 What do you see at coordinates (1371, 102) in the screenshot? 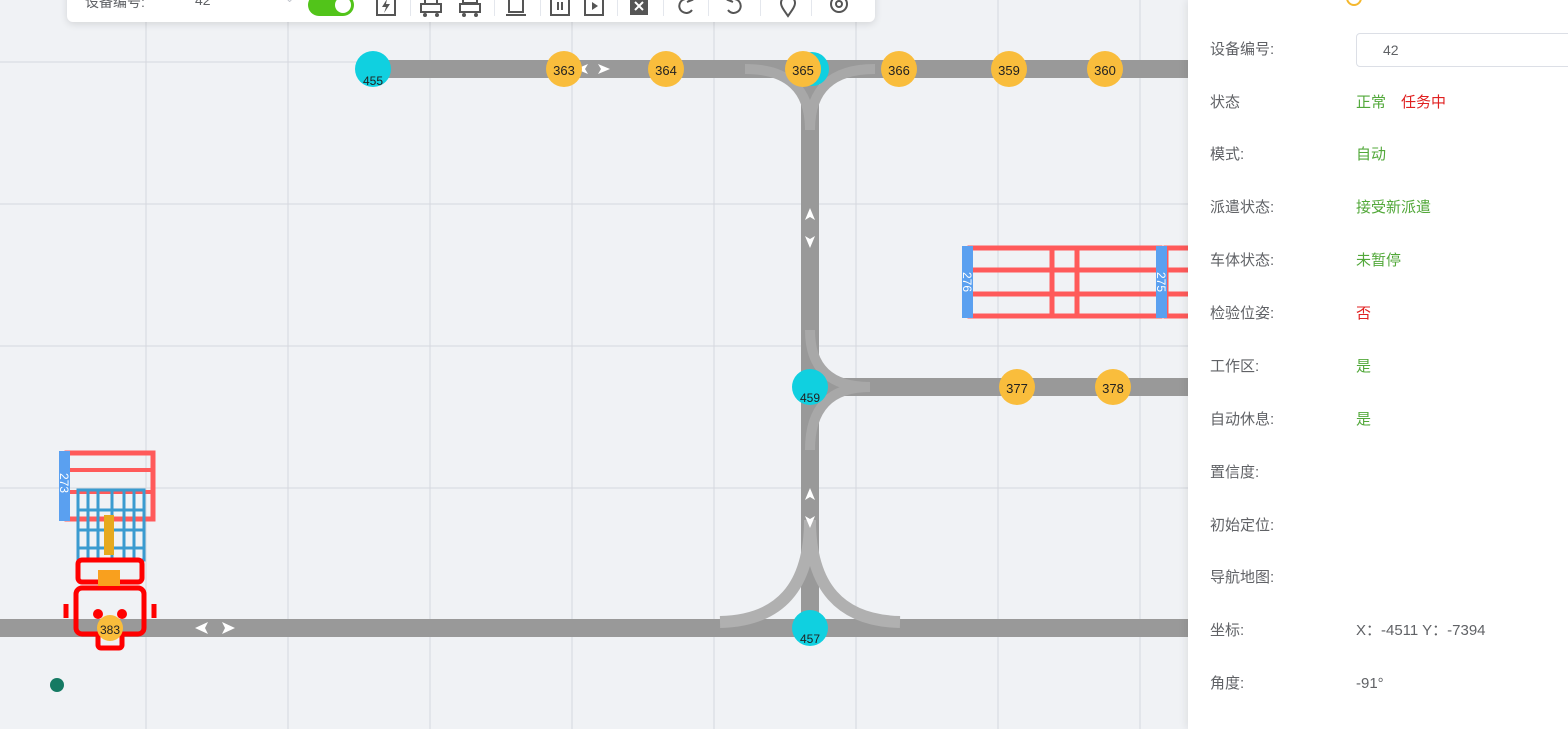
I see `status-normal-badge: 正常` at bounding box center [1371, 102].